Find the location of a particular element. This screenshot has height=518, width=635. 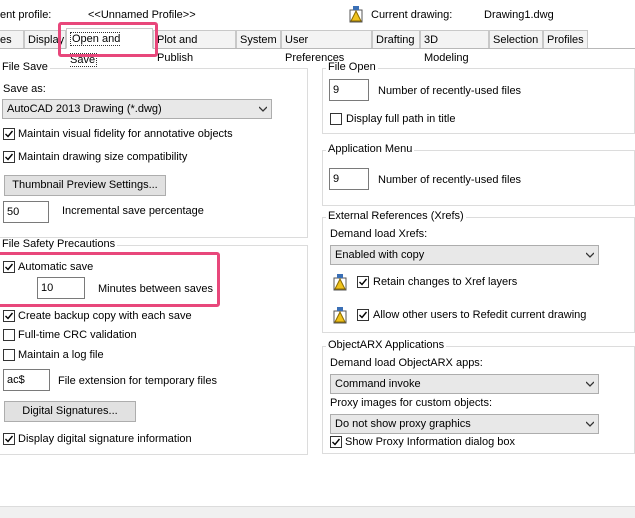

file-safety-title: File Safety Precautions is located at coordinates (59, 244).